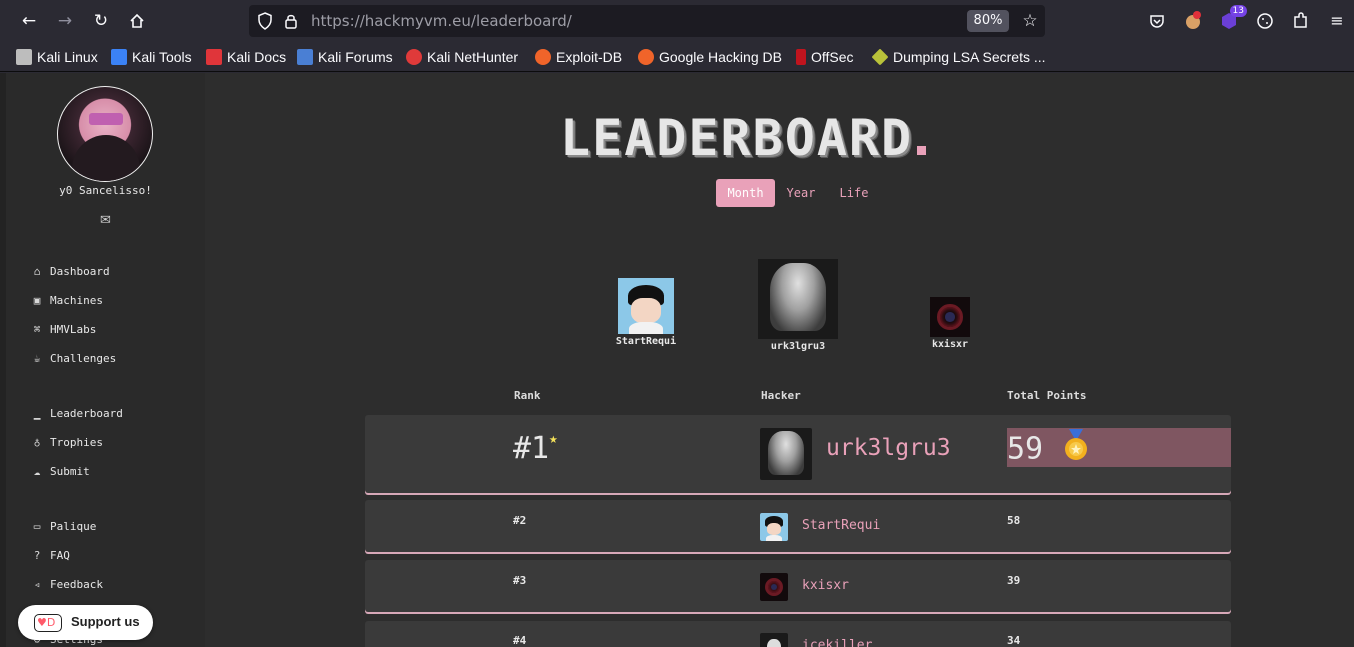 The height and width of the screenshot is (647, 1354). What do you see at coordinates (1238, 11) in the screenshot?
I see `extension-count-badge: 13` at bounding box center [1238, 11].